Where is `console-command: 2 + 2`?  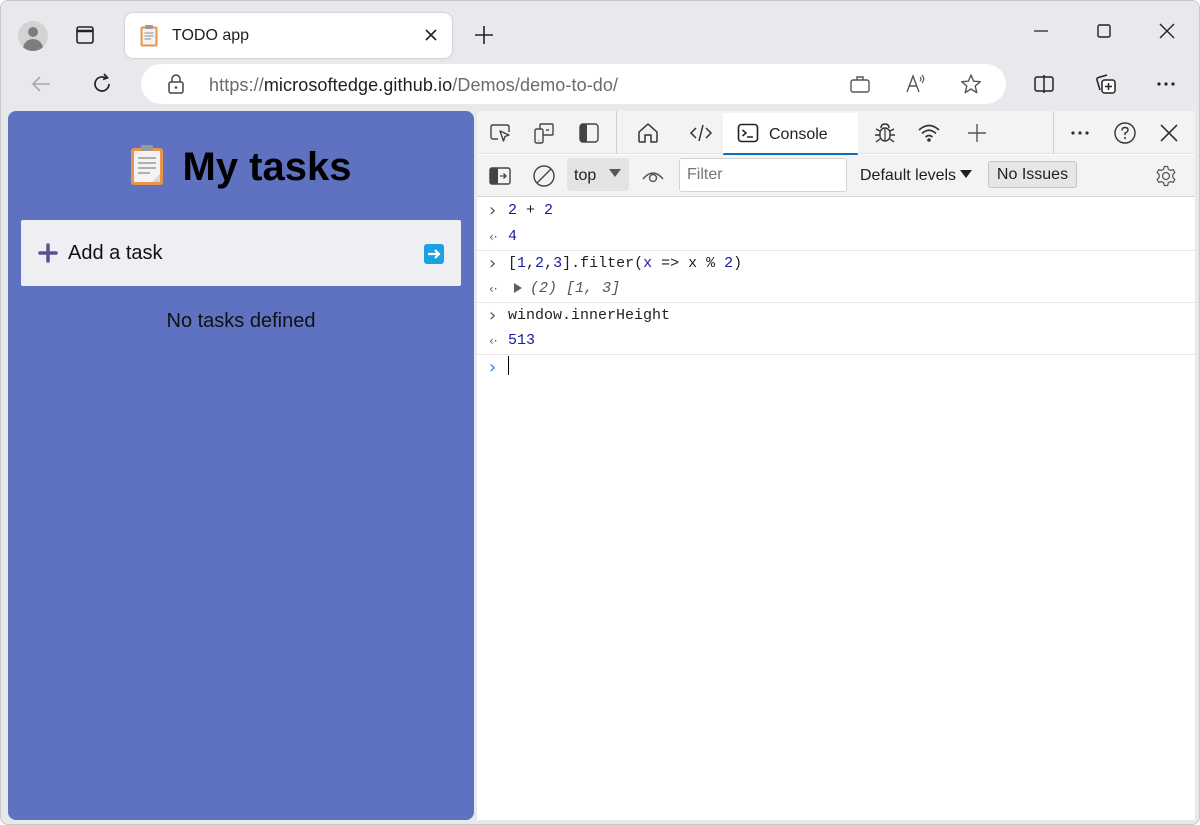 console-command: 2 + 2 is located at coordinates (530, 211).